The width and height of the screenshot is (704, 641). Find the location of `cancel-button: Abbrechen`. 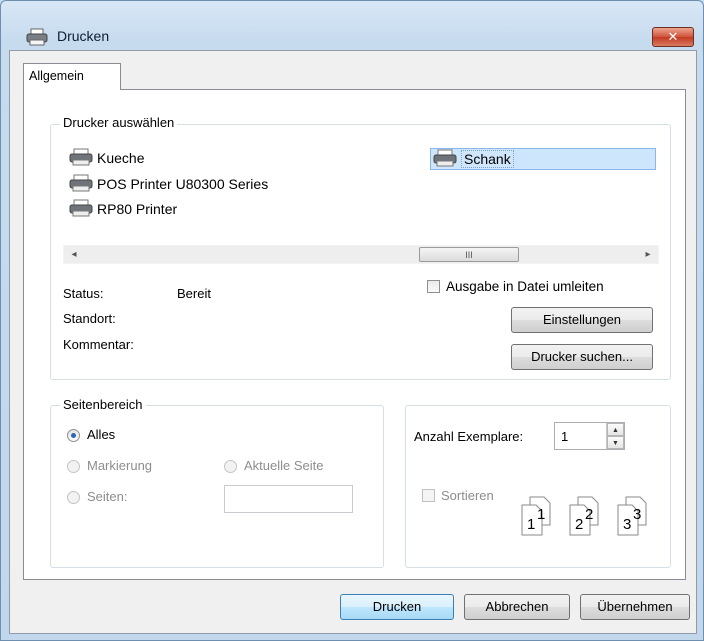

cancel-button: Abbrechen is located at coordinates (517, 607).